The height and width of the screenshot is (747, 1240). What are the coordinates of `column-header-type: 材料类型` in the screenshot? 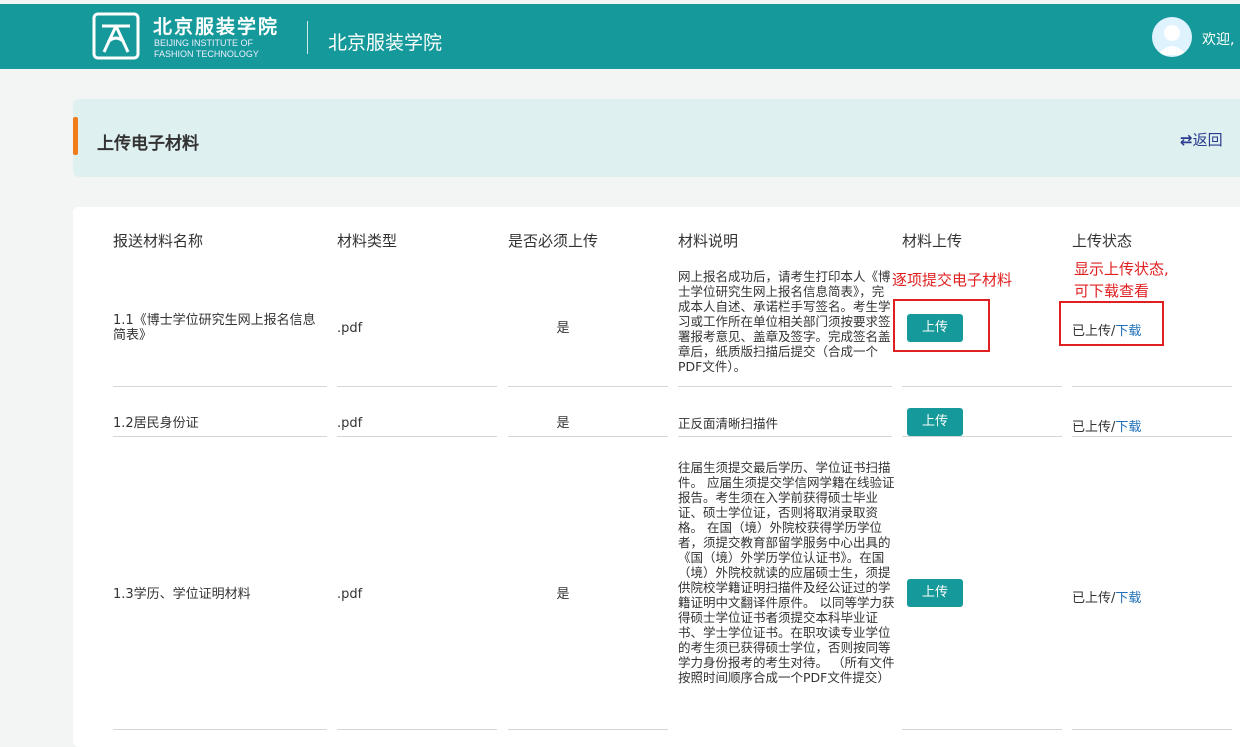 It's located at (367, 241).